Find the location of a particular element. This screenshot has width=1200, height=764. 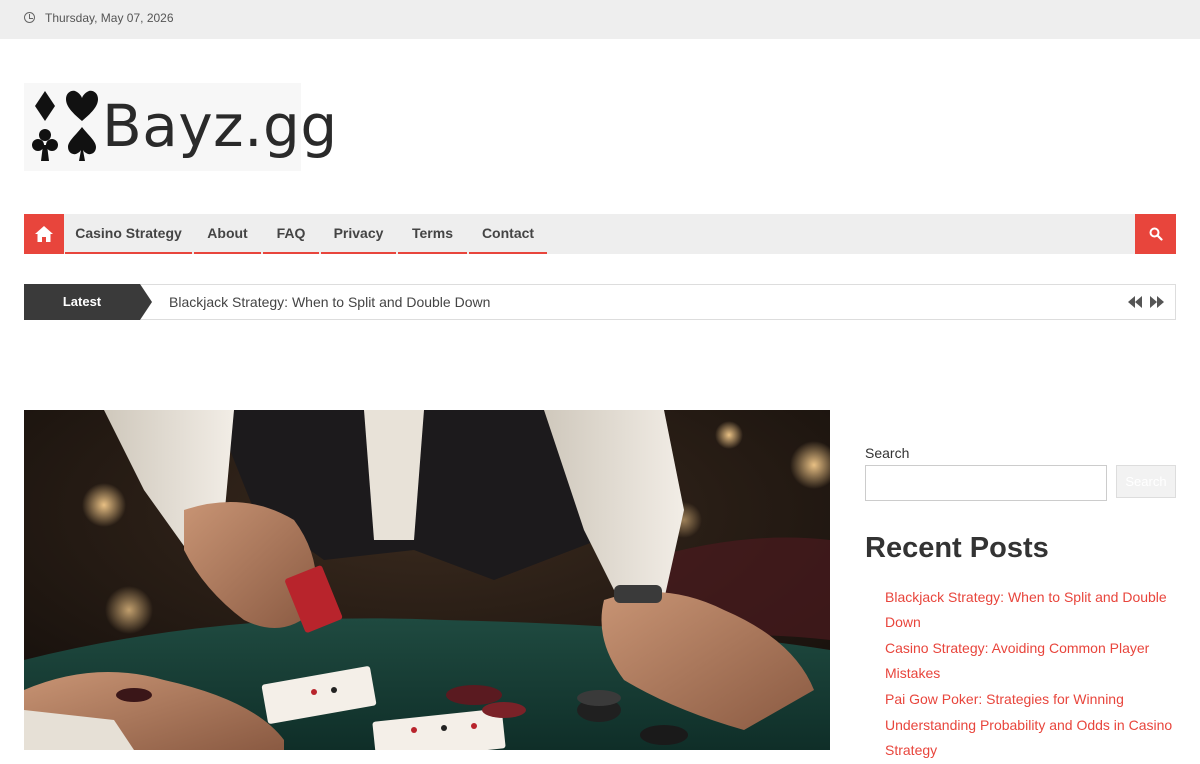

ticker-label: Latest is located at coordinates (82, 302).